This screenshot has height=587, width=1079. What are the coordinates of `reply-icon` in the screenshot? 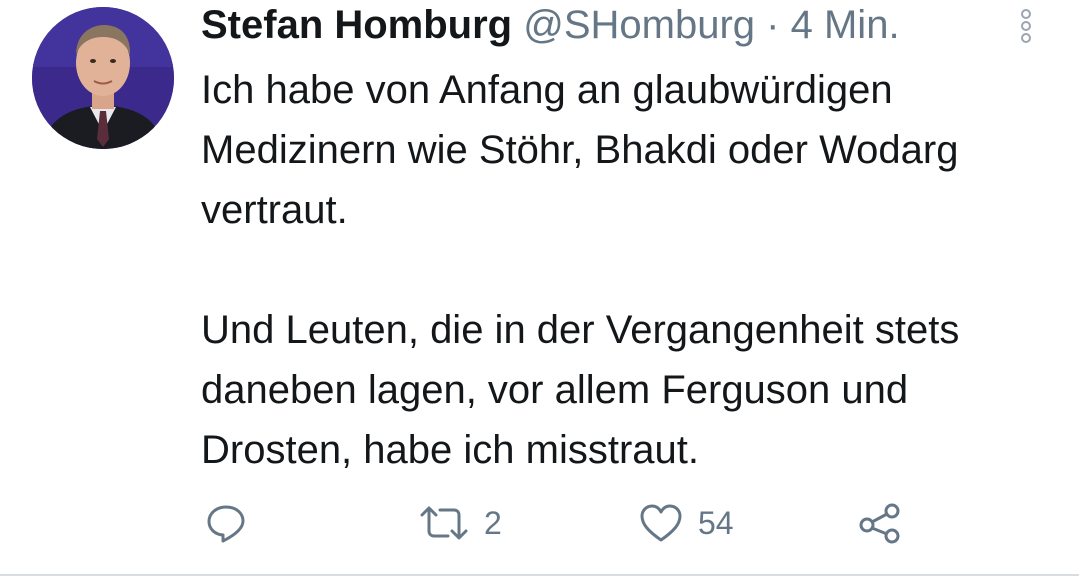 It's located at (226, 524).